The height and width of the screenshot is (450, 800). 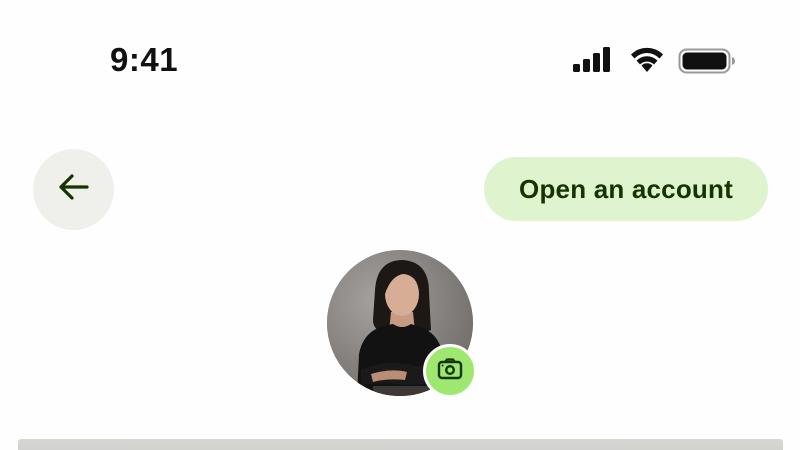 I want to click on battery-icon, so click(x=707, y=61).